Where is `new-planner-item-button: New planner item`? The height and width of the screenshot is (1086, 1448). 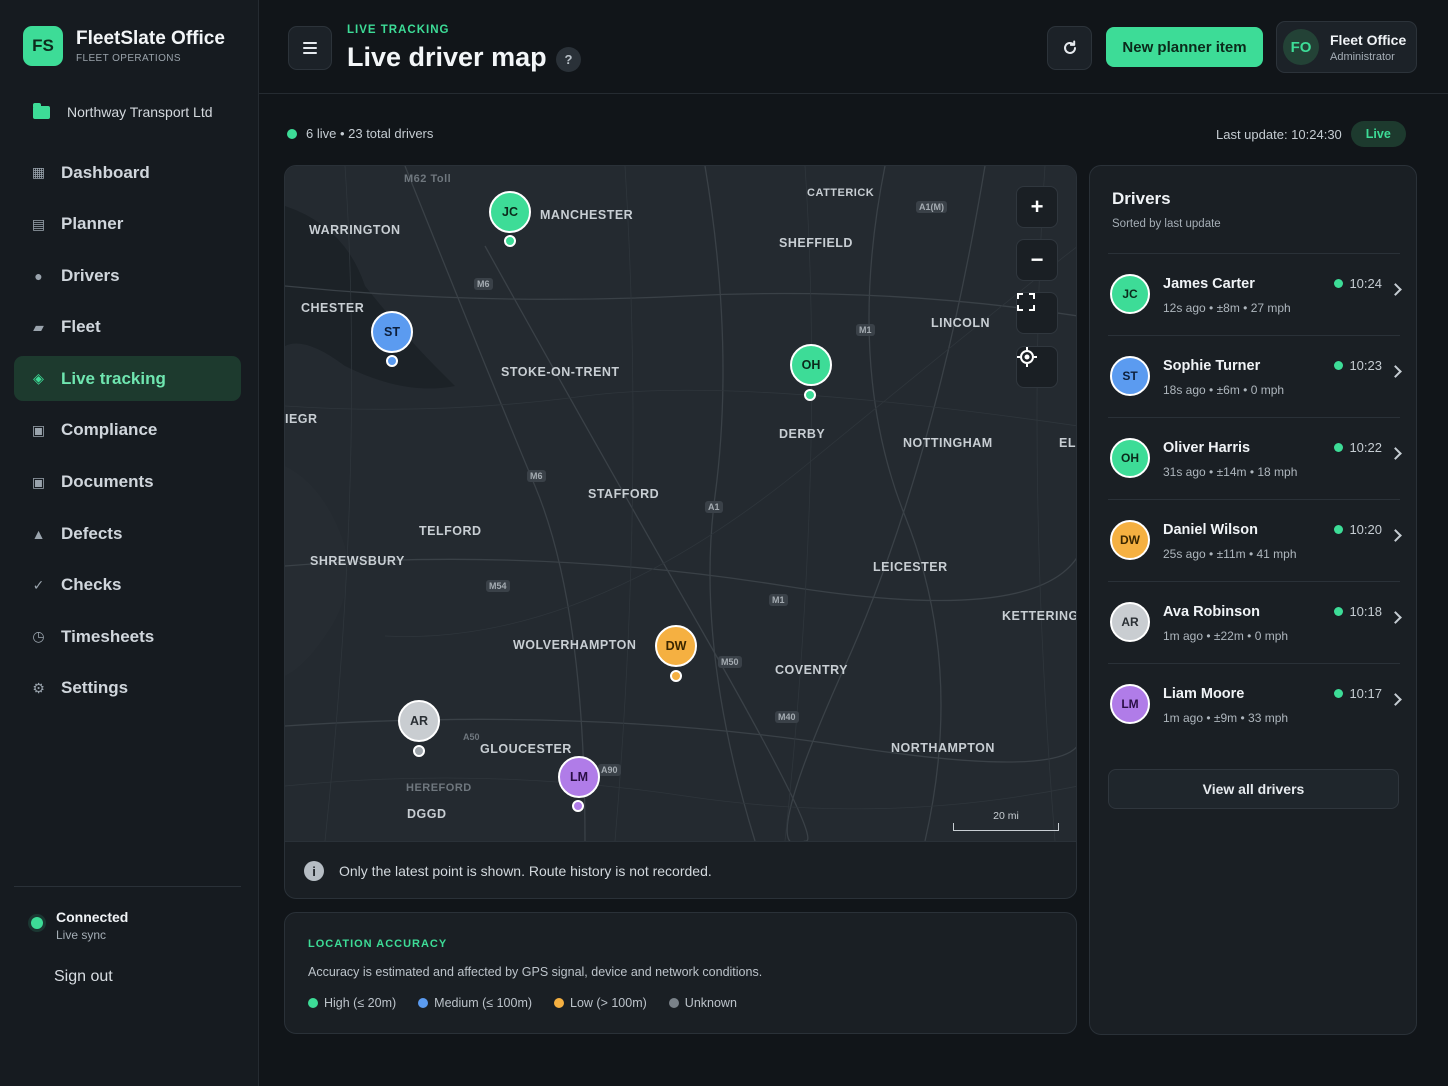
new-planner-item-button: New planner item is located at coordinates (1184, 47).